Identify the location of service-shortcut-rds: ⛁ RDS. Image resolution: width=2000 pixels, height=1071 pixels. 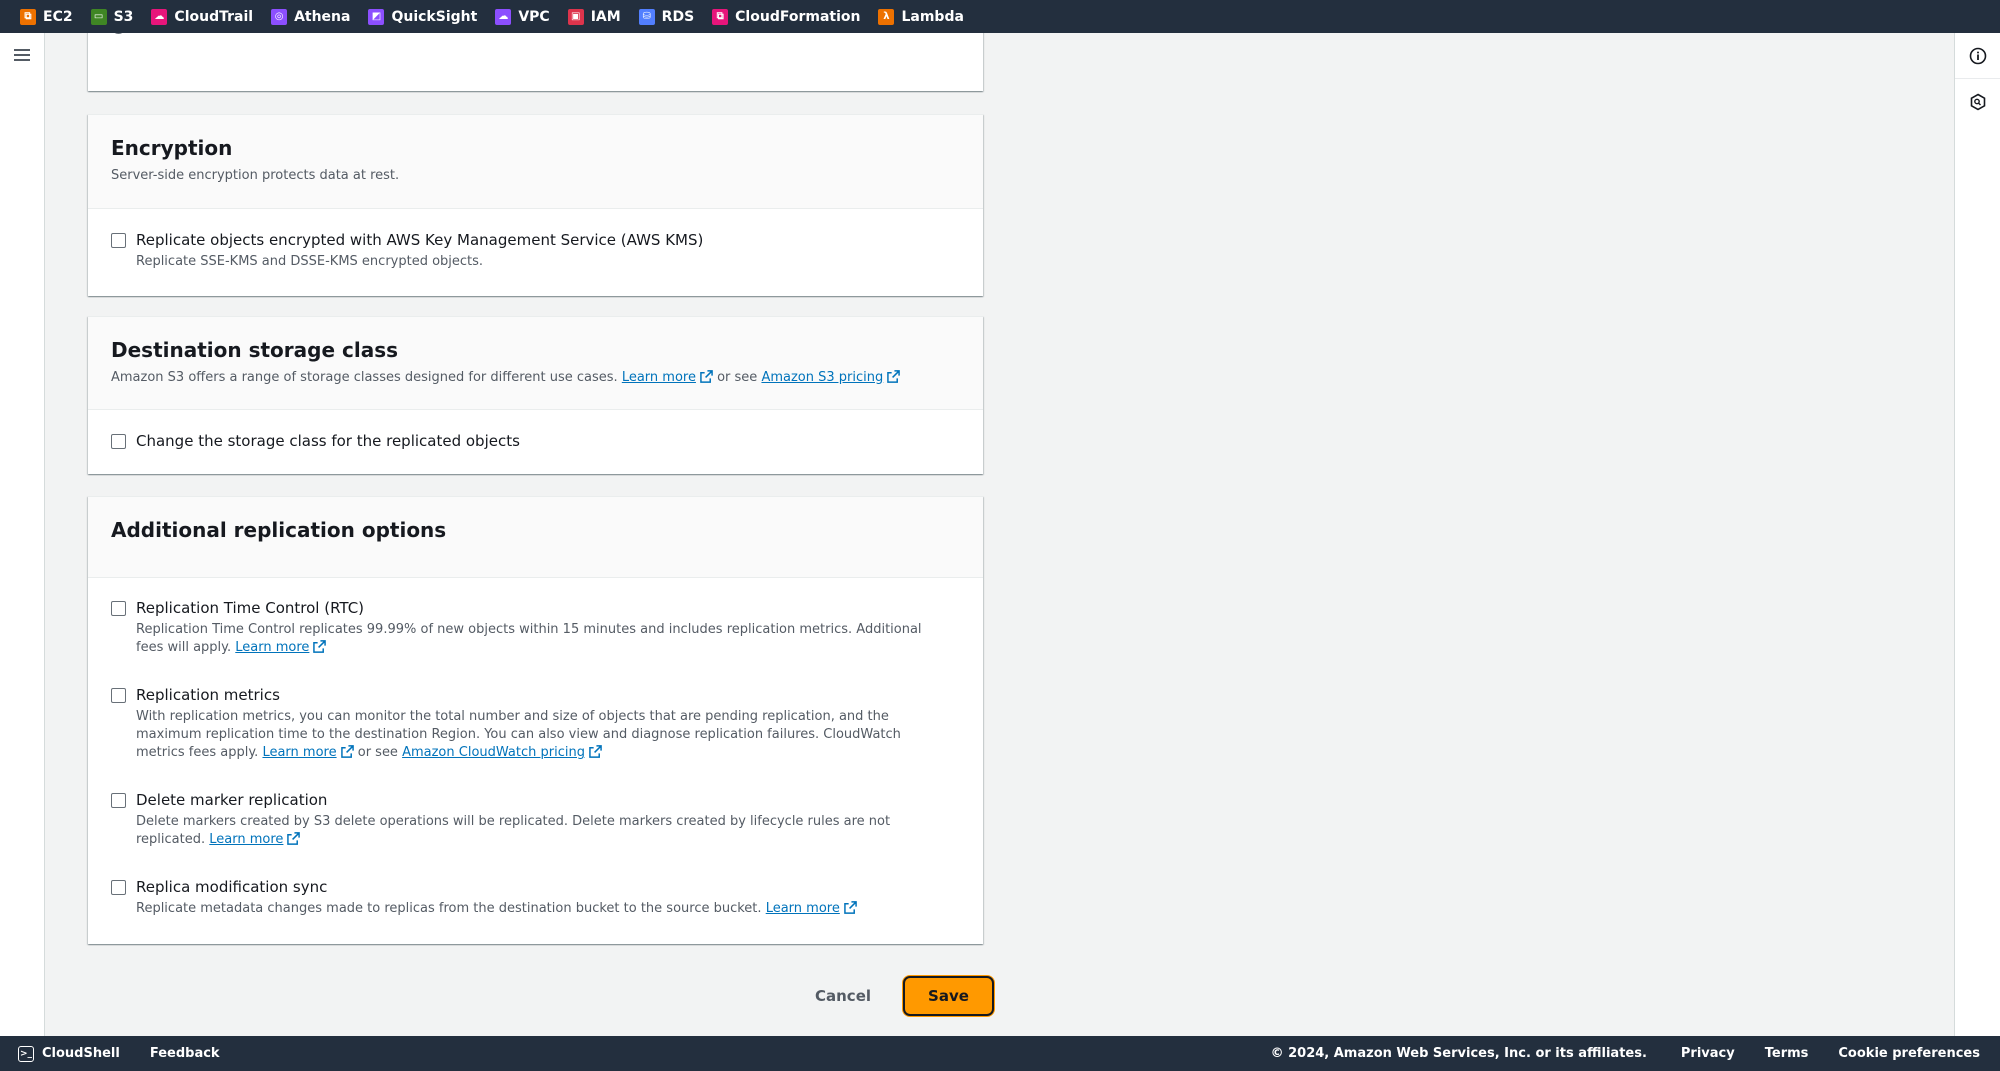
(666, 16).